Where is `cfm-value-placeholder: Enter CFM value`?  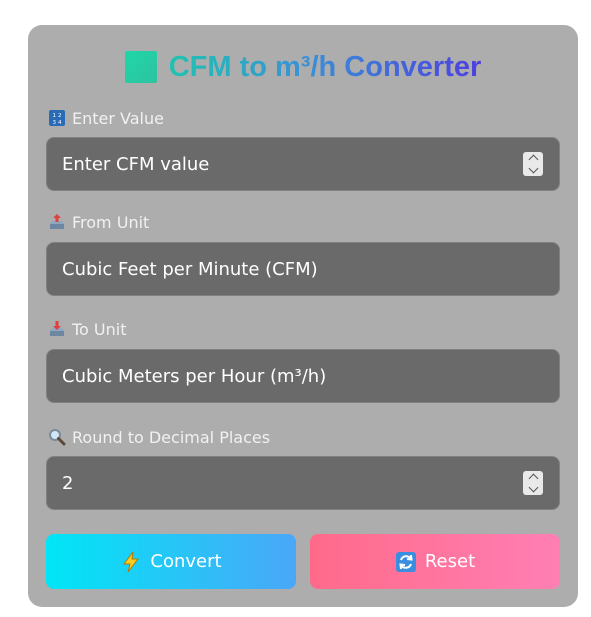
cfm-value-placeholder: Enter CFM value is located at coordinates (136, 164).